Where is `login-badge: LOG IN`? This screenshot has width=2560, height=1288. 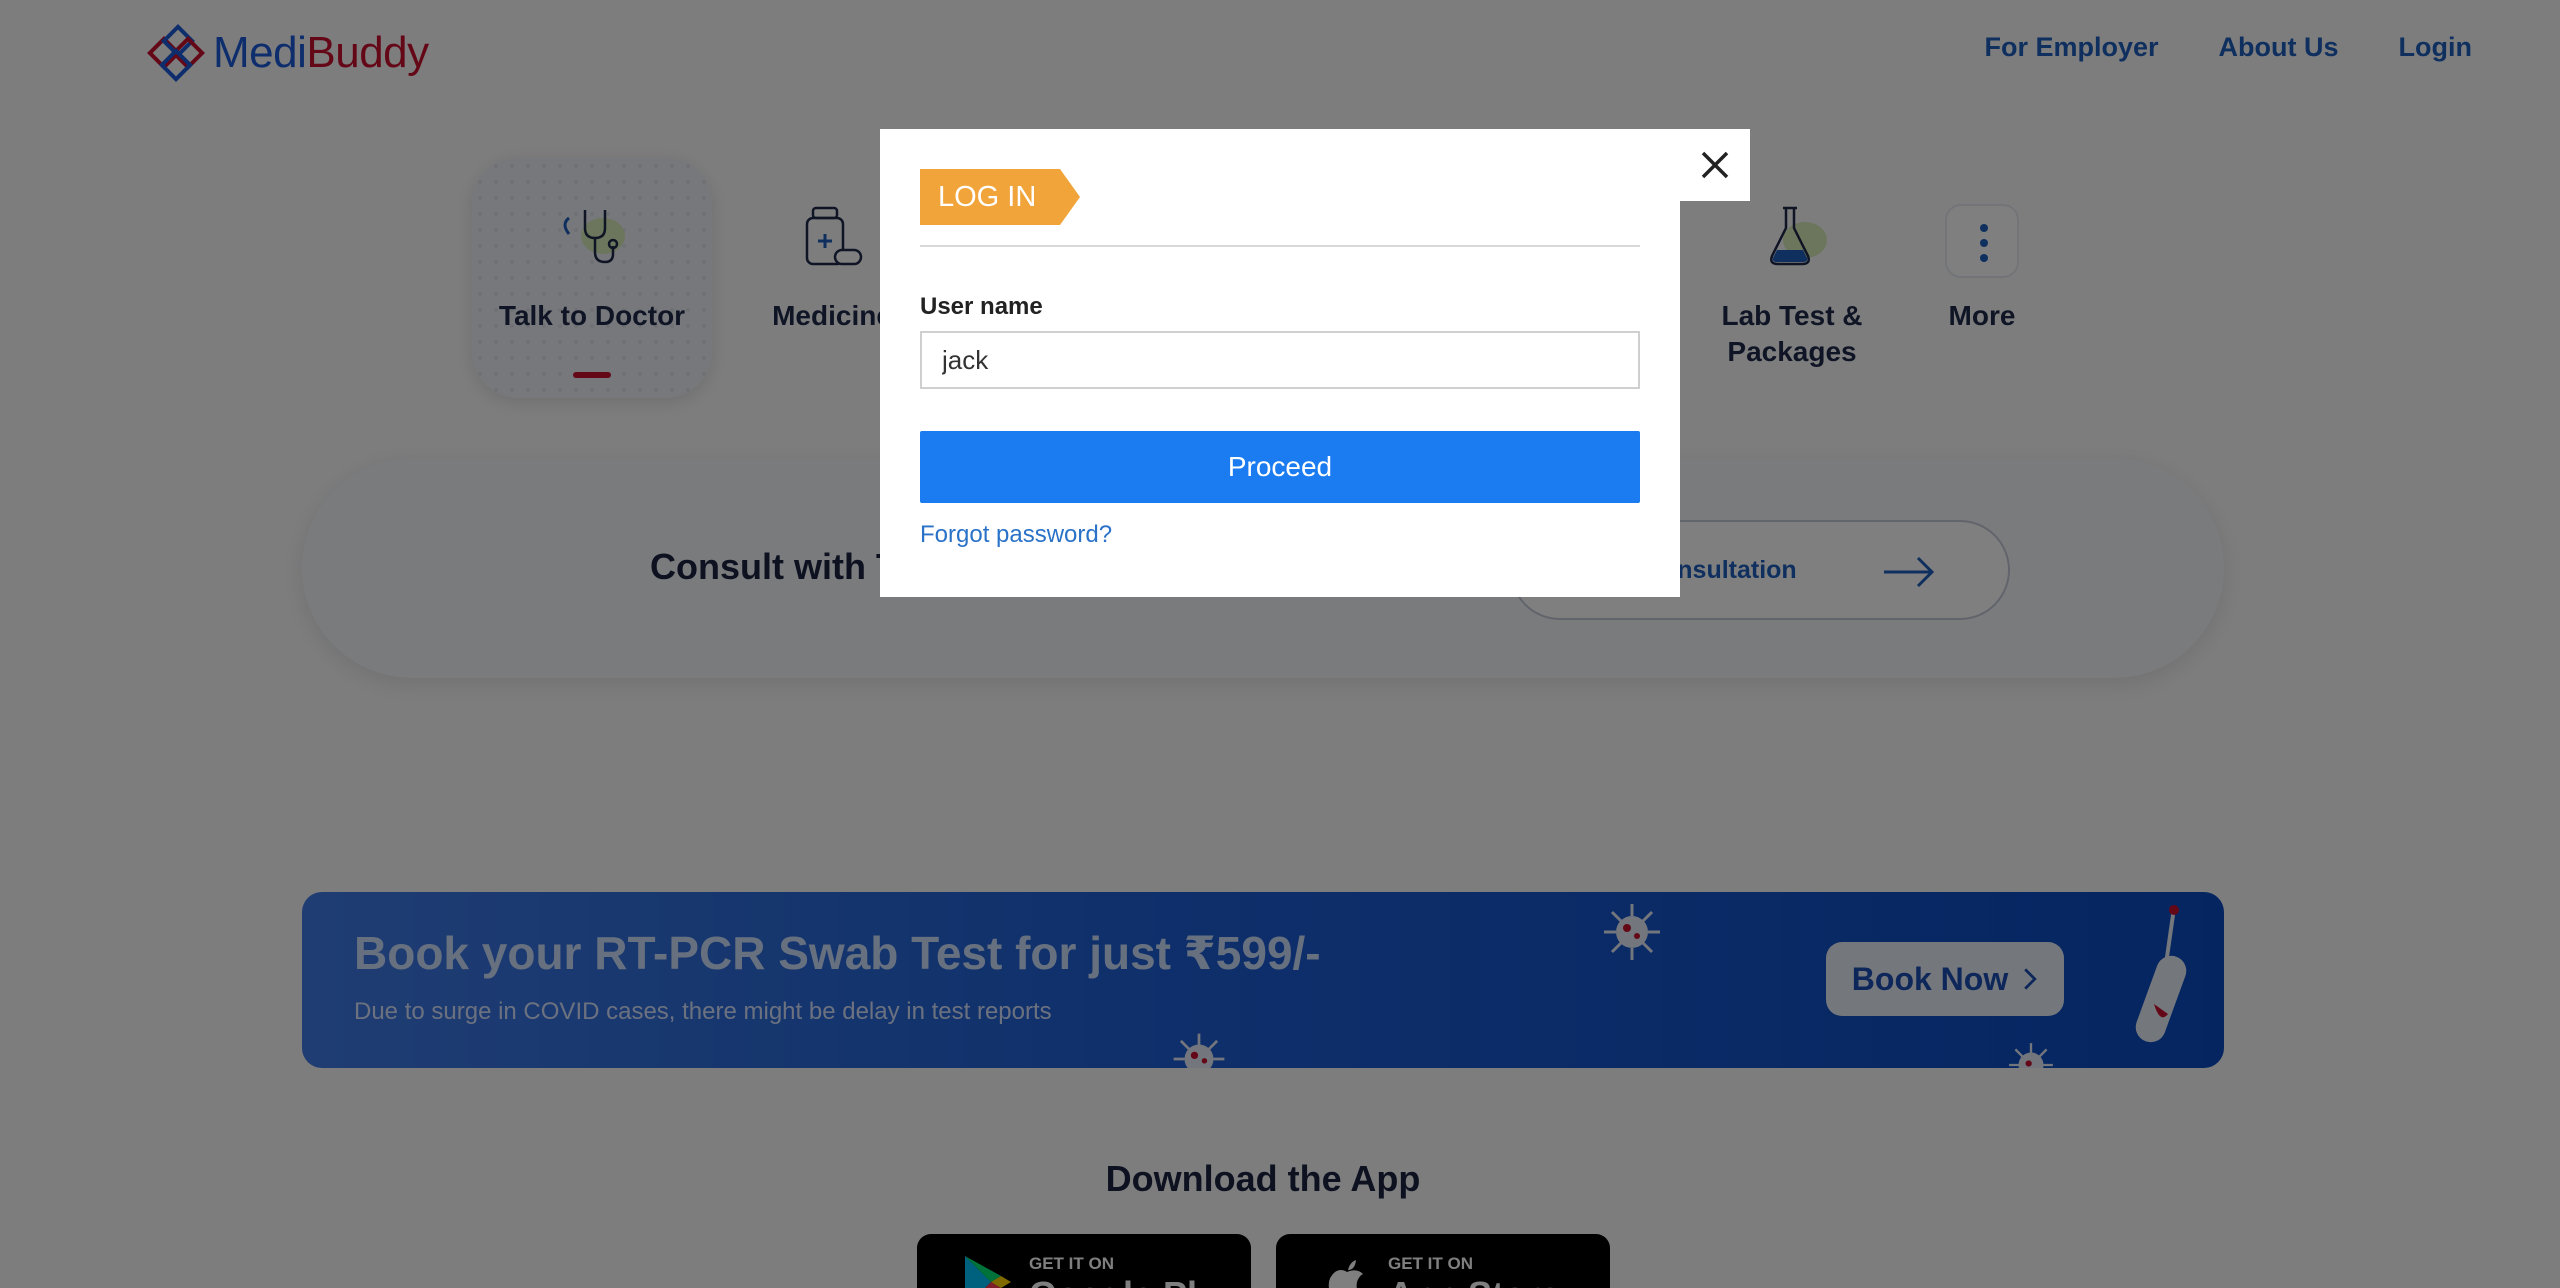 login-badge: LOG IN is located at coordinates (1000, 197).